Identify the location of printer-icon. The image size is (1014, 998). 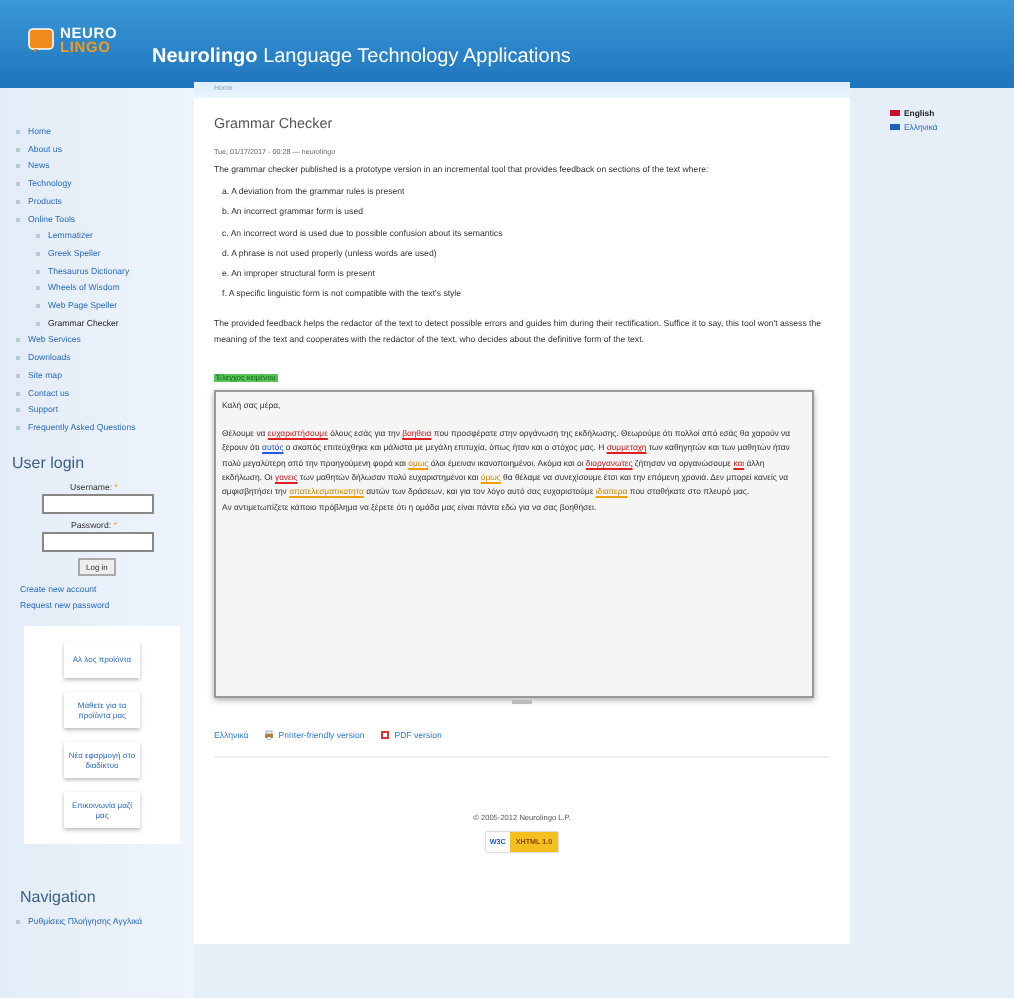
(269, 734).